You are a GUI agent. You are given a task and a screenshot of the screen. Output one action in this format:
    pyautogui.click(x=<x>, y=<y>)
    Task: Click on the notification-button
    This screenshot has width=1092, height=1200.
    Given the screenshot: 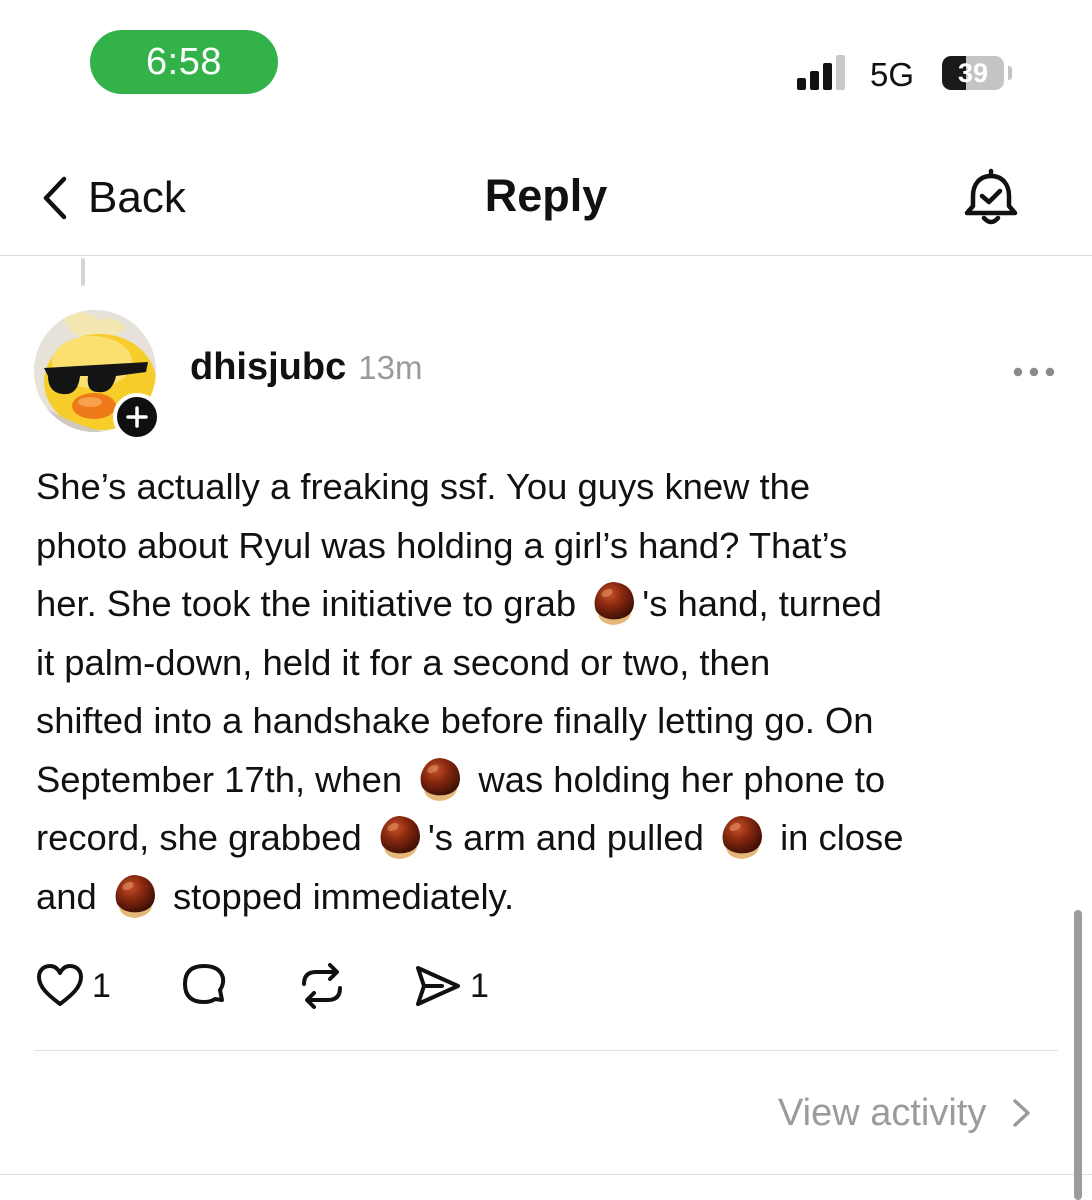 What is the action you would take?
    pyautogui.click(x=991, y=199)
    